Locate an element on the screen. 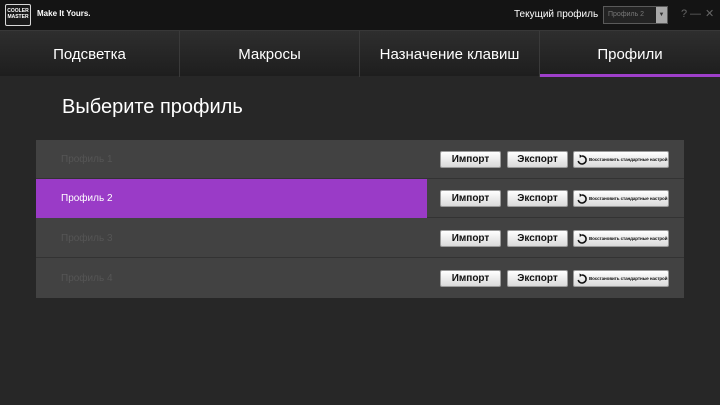 The image size is (720, 405). tab-label: Макросы is located at coordinates (269, 54).